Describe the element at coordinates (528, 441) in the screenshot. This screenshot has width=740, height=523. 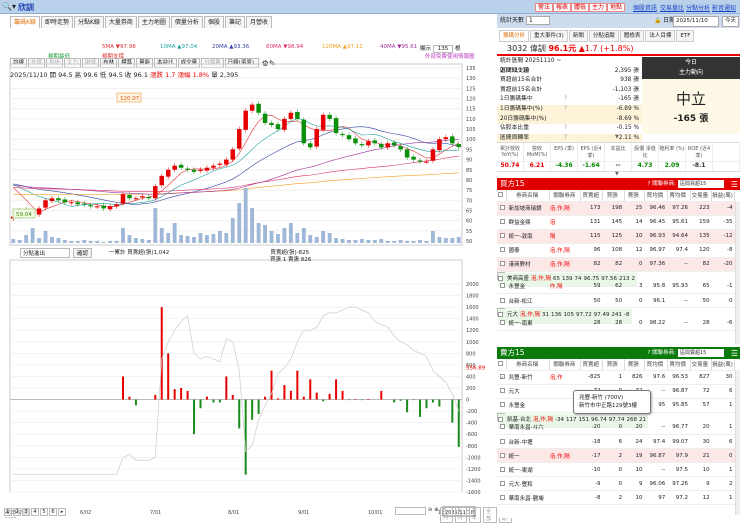
I see `cell-broker: 台新-中壢` at that location.